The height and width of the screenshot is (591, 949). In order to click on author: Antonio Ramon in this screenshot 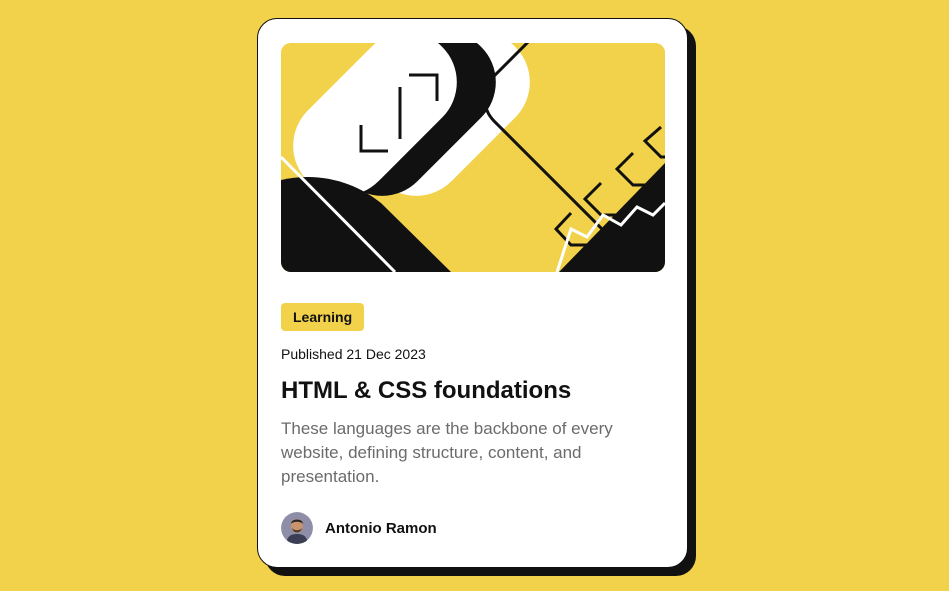, I will do `click(359, 528)`.